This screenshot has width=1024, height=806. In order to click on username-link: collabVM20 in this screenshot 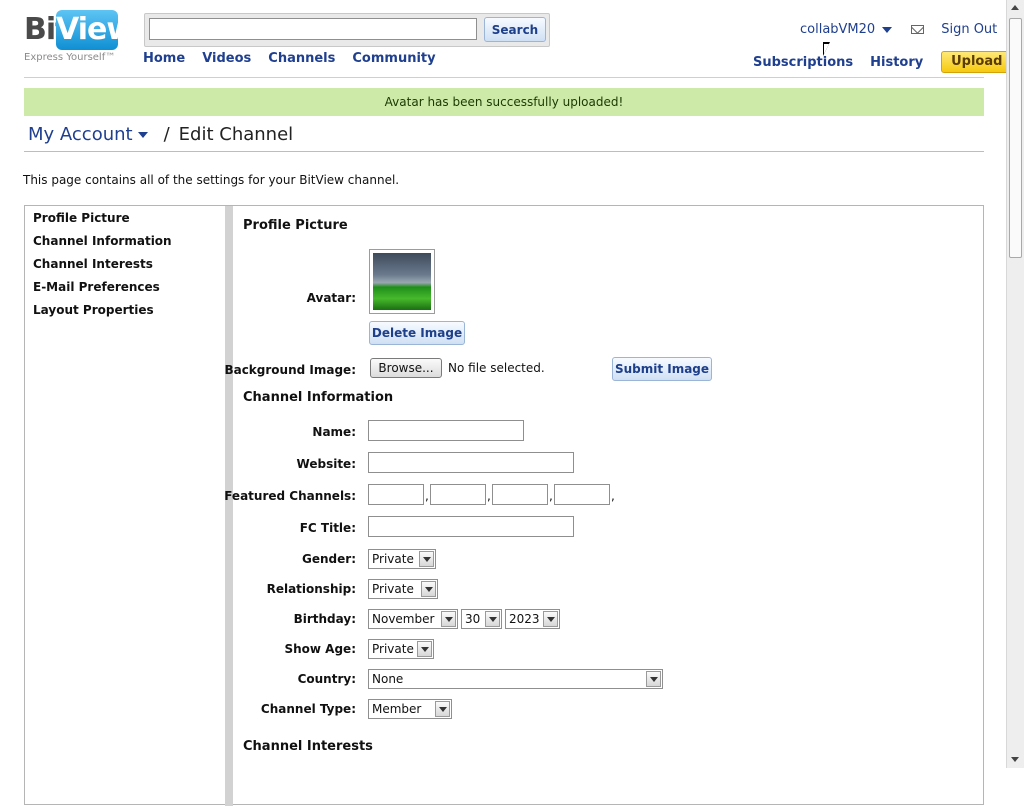, I will do `click(837, 29)`.